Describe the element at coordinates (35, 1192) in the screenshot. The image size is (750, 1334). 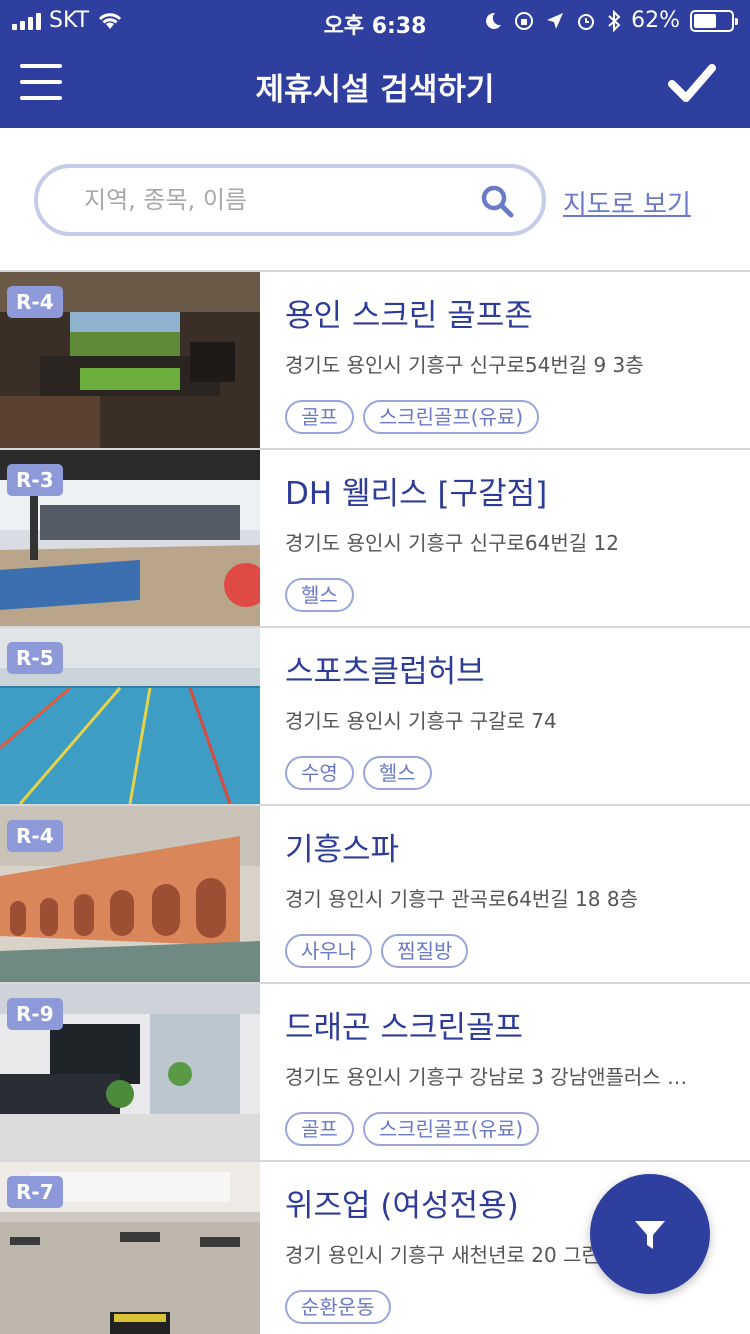
I see `rating-badge: R-7` at that location.